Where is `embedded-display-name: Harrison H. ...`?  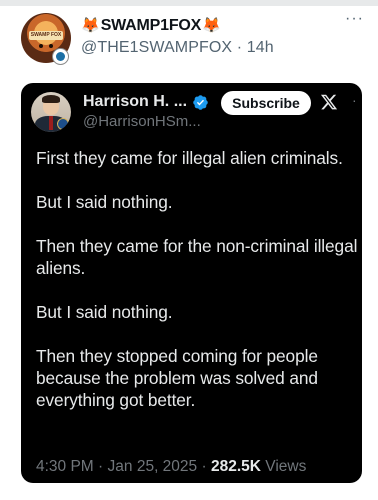 embedded-display-name: Harrison H. ... is located at coordinates (135, 101).